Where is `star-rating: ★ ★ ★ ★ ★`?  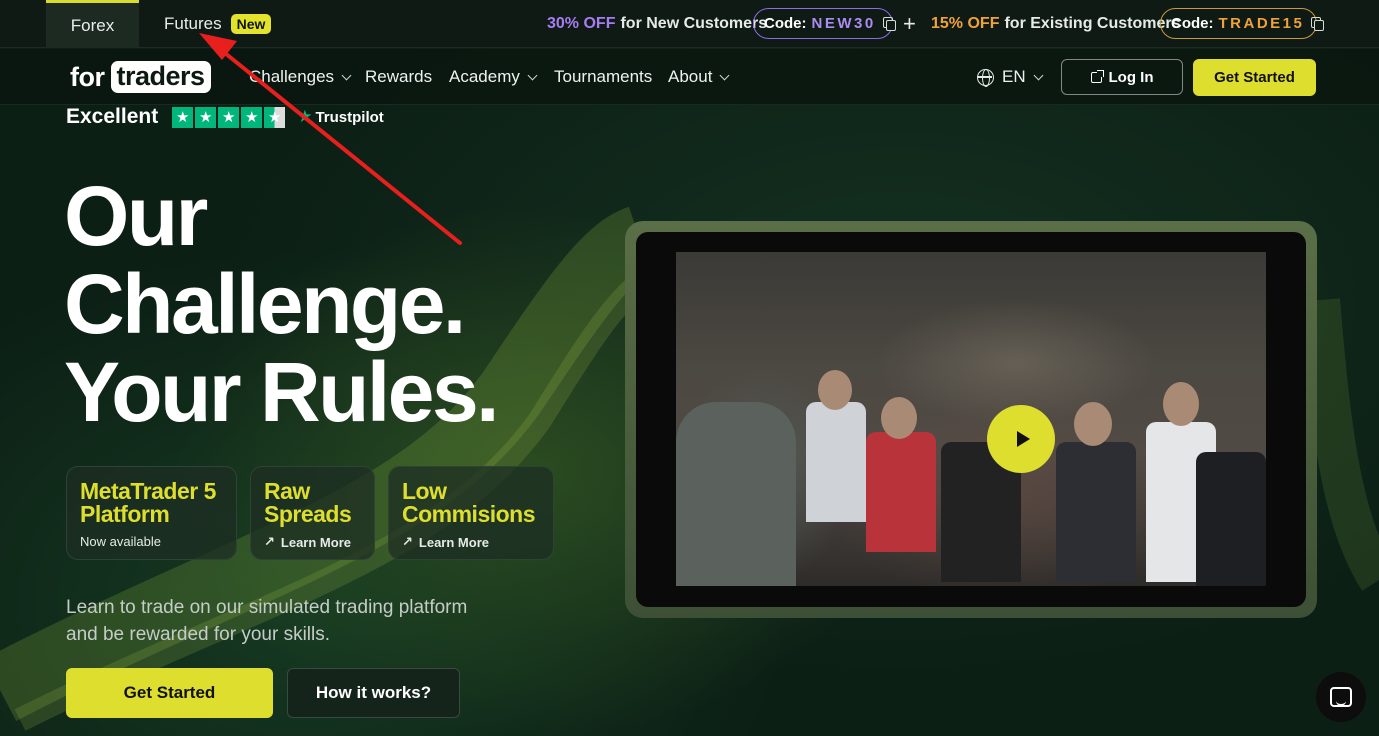 star-rating: ★ ★ ★ ★ ★ is located at coordinates (229, 117).